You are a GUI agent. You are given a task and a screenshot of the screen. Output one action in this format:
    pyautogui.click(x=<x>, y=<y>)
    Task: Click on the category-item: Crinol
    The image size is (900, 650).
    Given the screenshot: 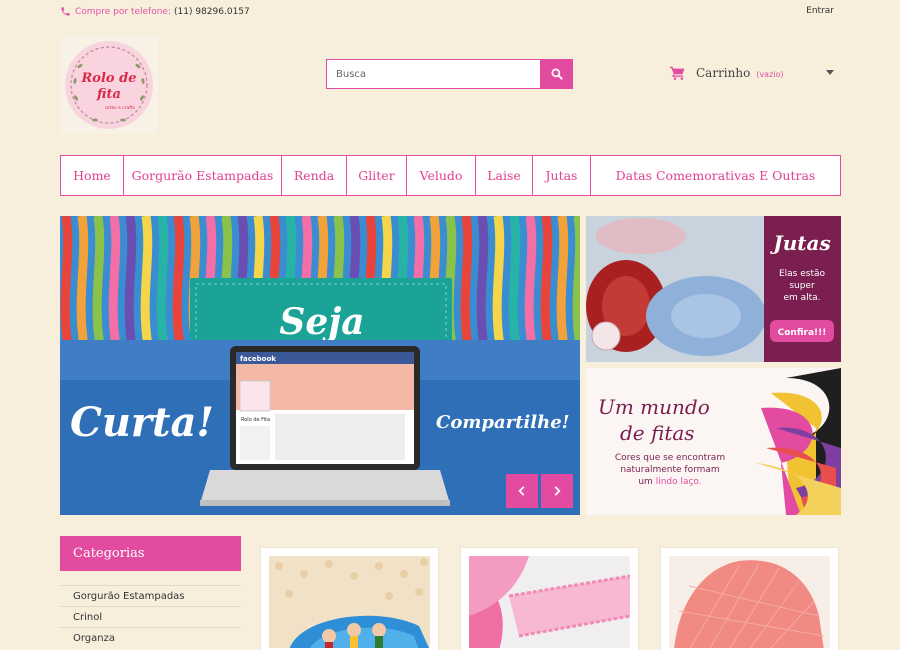 What is the action you would take?
    pyautogui.click(x=150, y=616)
    